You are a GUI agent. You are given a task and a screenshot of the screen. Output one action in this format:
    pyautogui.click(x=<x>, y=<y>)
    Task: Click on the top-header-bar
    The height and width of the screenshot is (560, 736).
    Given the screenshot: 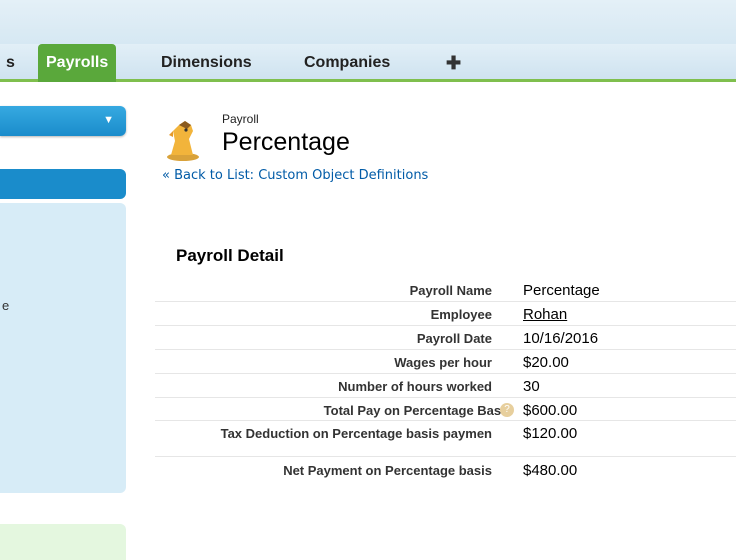 What is the action you would take?
    pyautogui.click(x=368, y=22)
    